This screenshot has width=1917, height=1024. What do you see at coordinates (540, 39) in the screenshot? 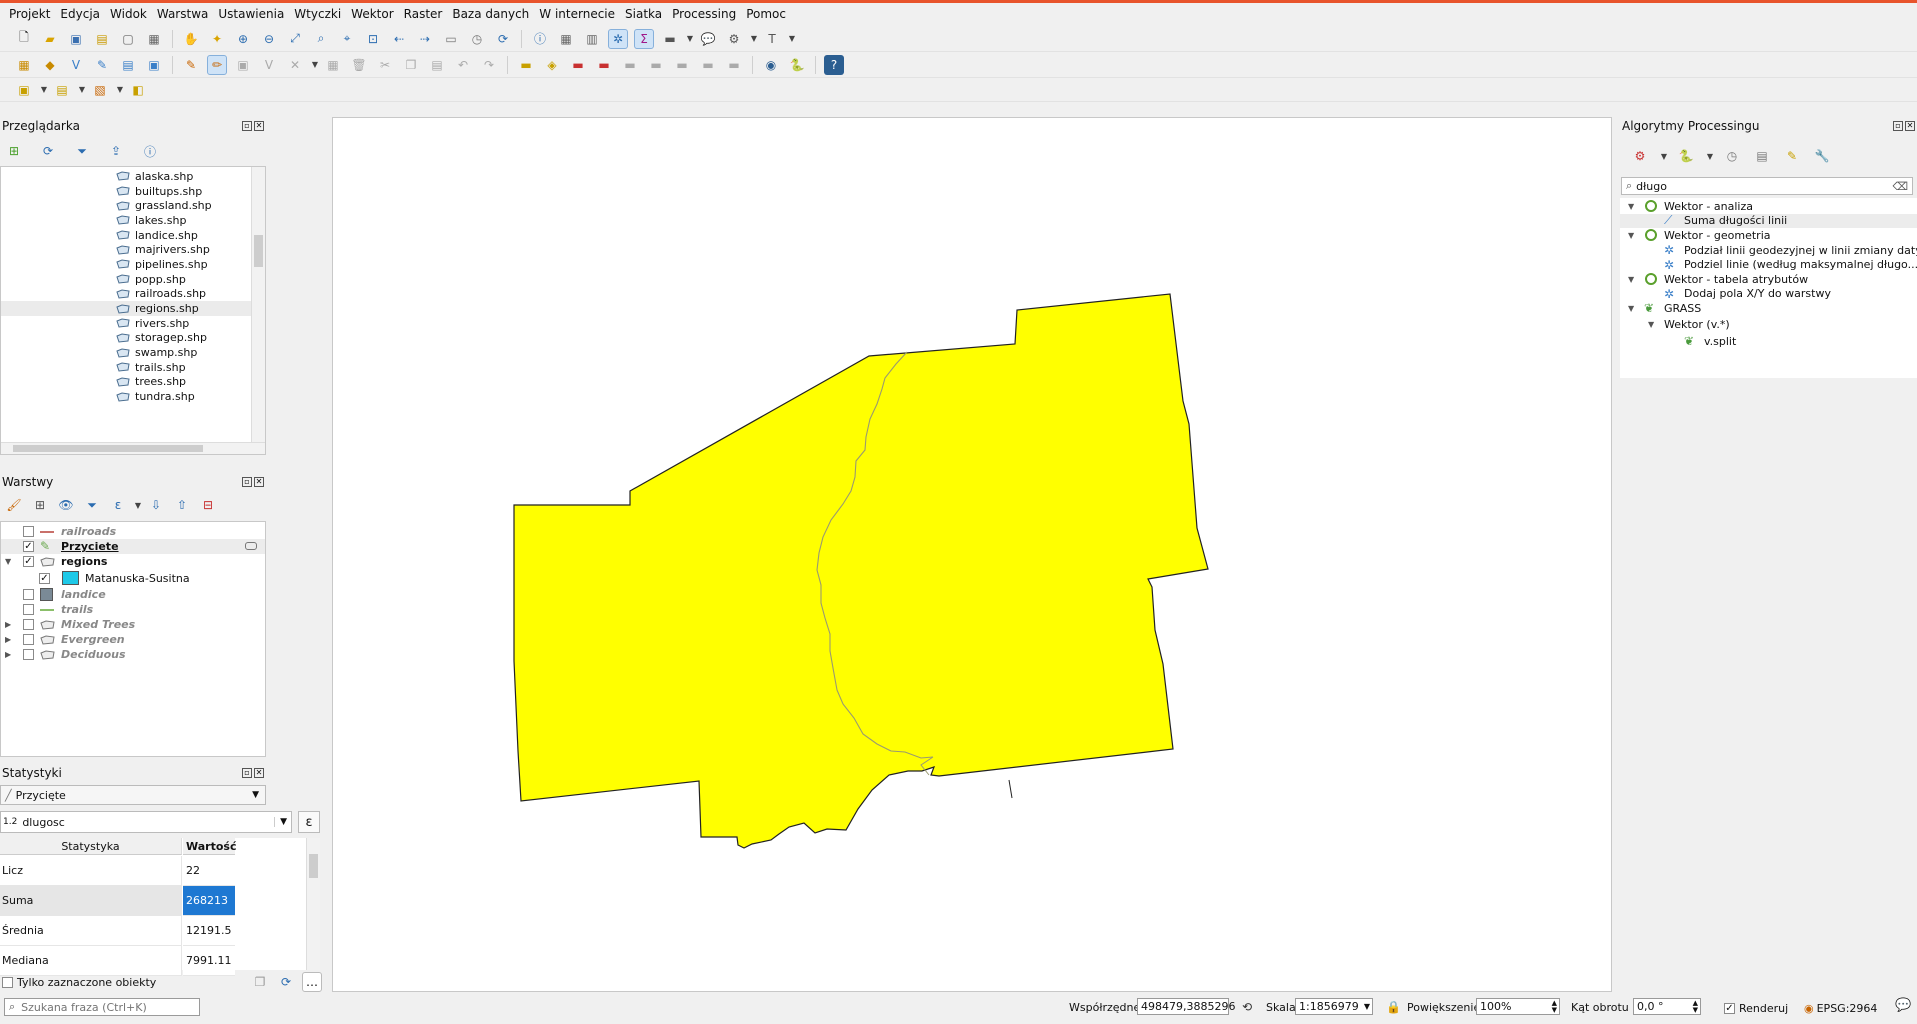
I see `identify-icon: ⓘ` at bounding box center [540, 39].